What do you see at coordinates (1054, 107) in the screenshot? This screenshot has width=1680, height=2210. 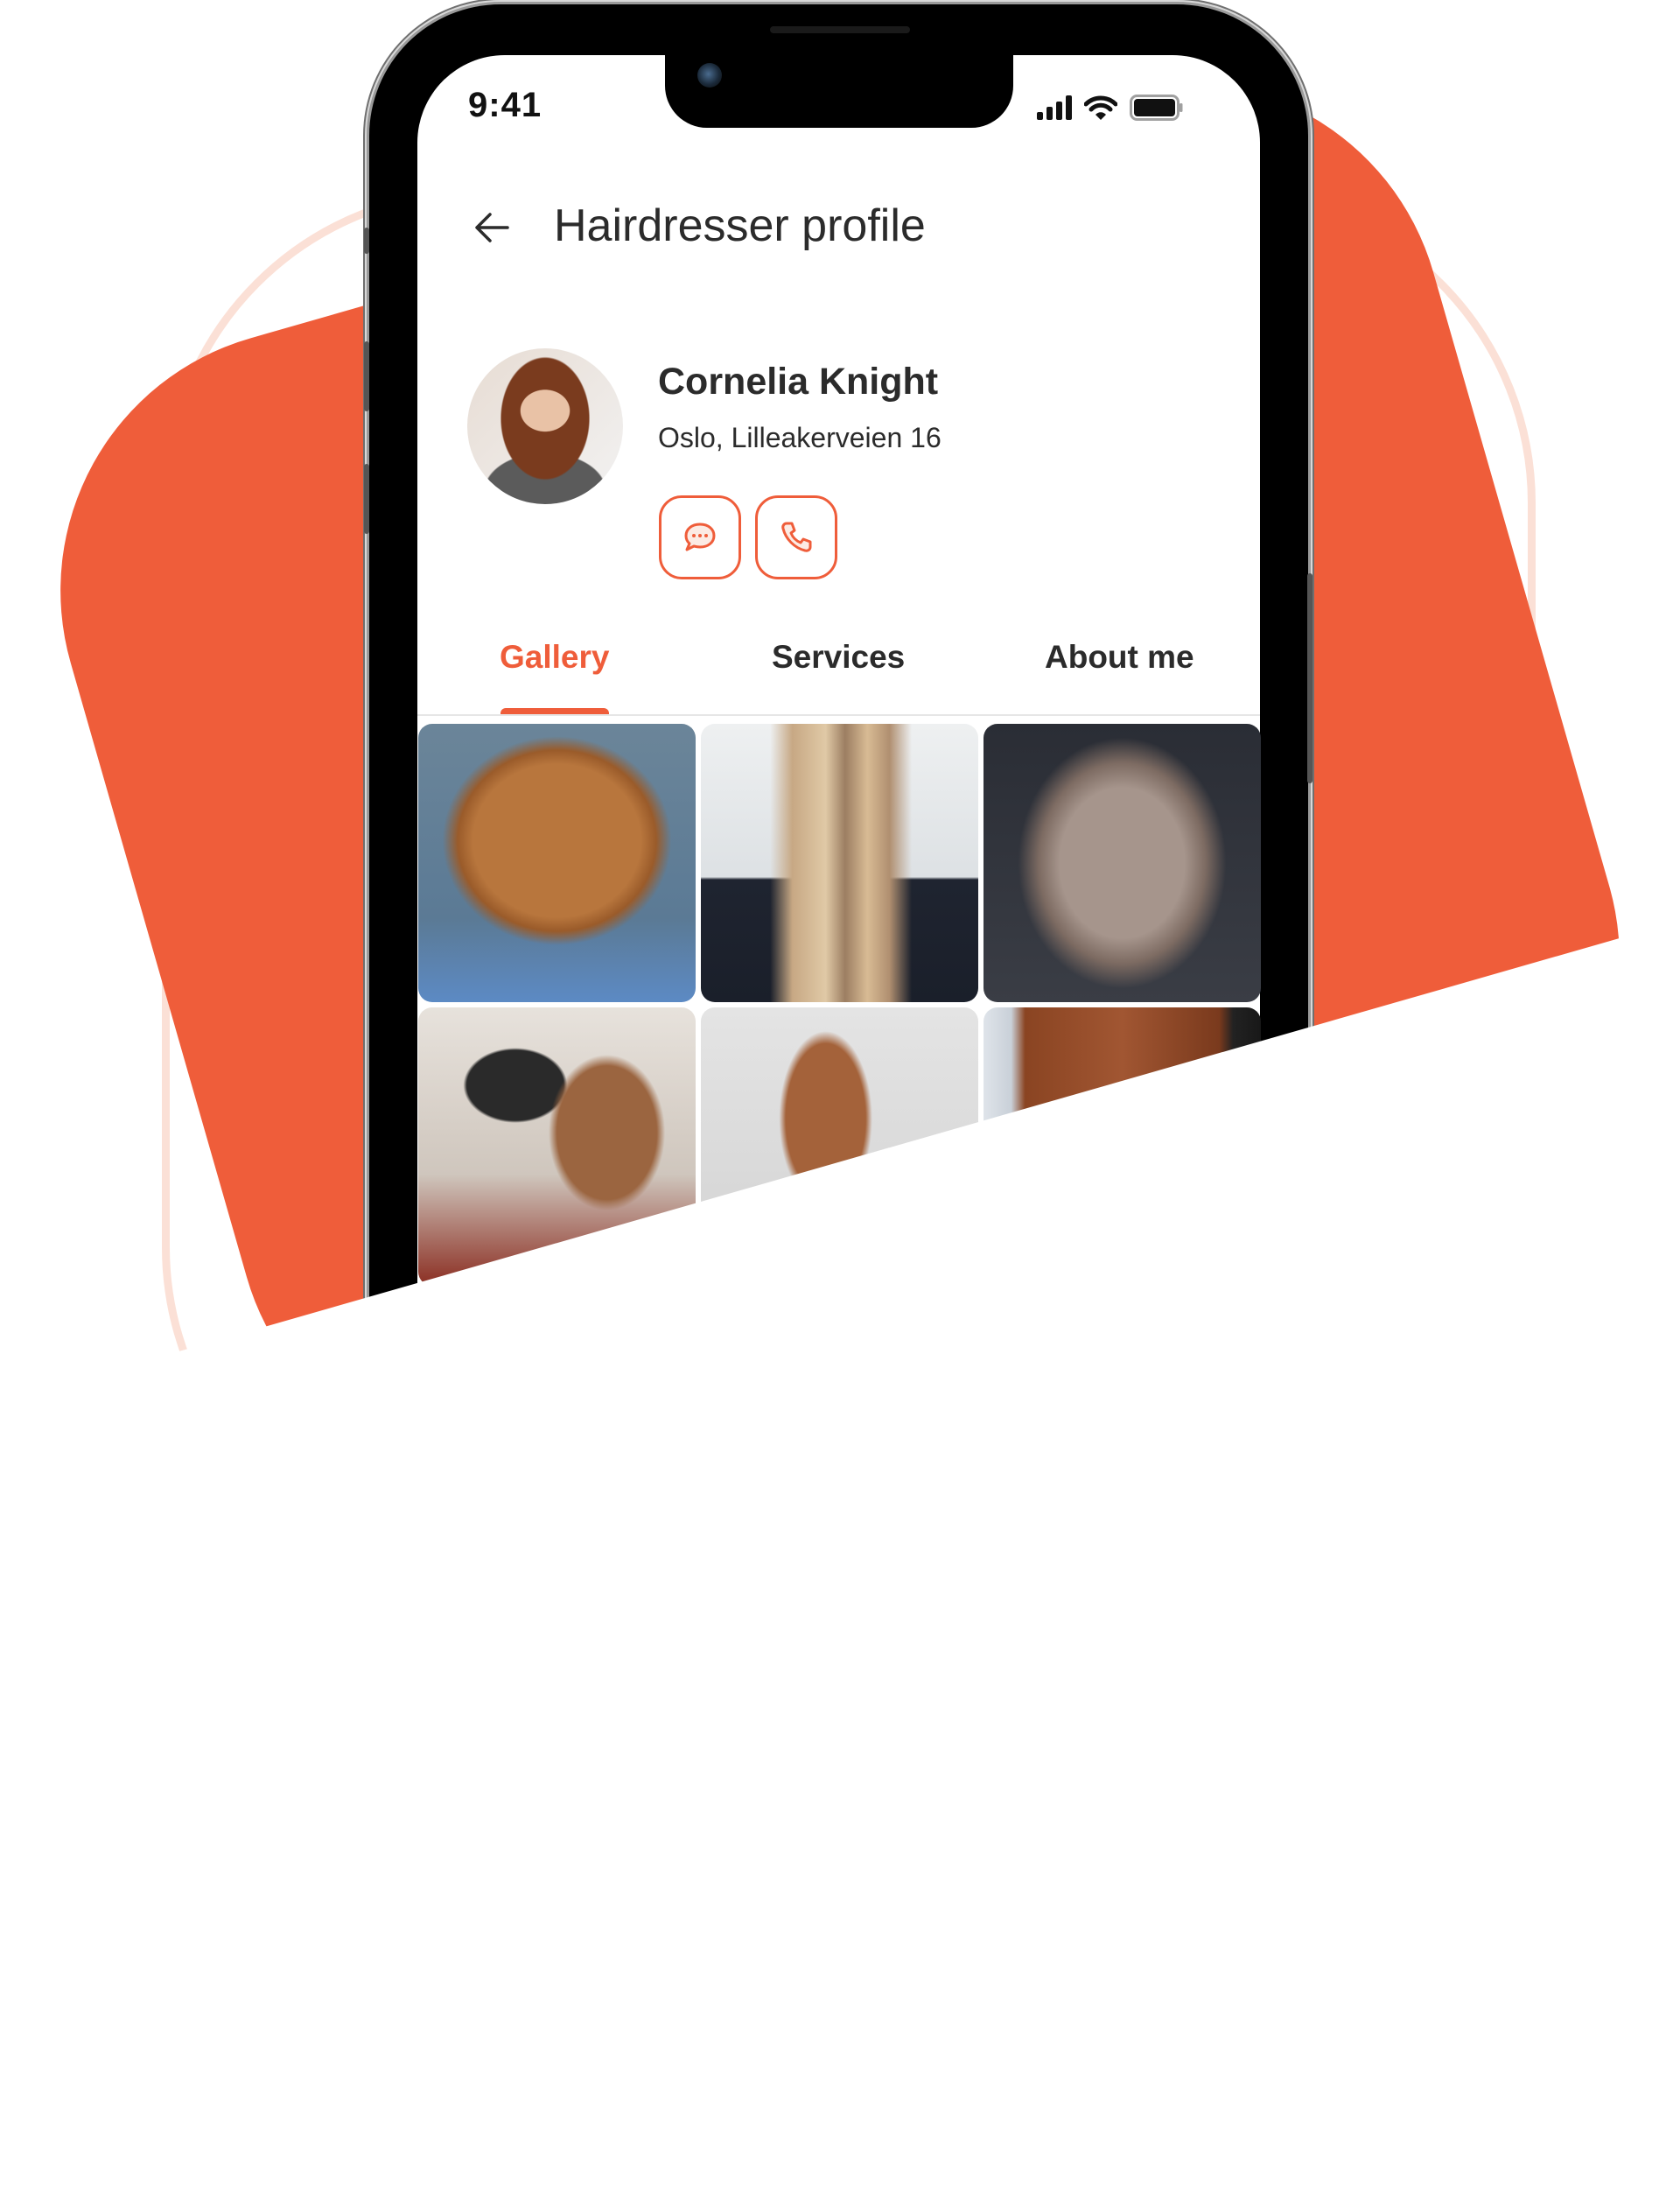 I see `cellular-signal-icon` at bounding box center [1054, 107].